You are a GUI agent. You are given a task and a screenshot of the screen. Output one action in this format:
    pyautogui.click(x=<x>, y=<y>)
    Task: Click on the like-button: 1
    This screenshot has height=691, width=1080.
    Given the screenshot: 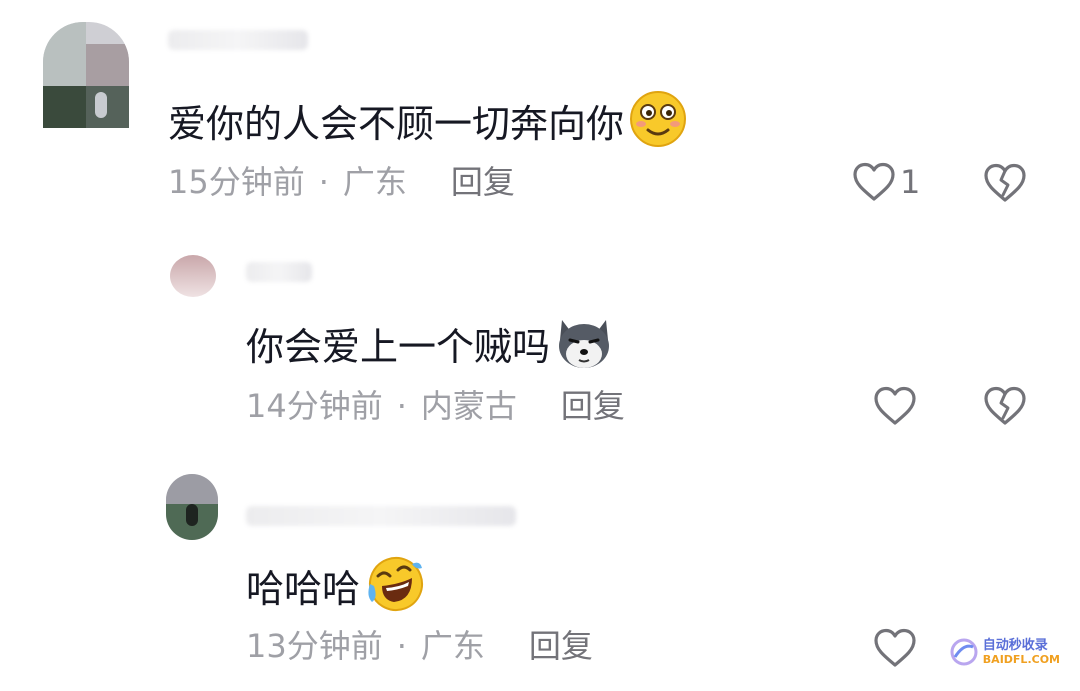 What is the action you would take?
    pyautogui.click(x=886, y=182)
    